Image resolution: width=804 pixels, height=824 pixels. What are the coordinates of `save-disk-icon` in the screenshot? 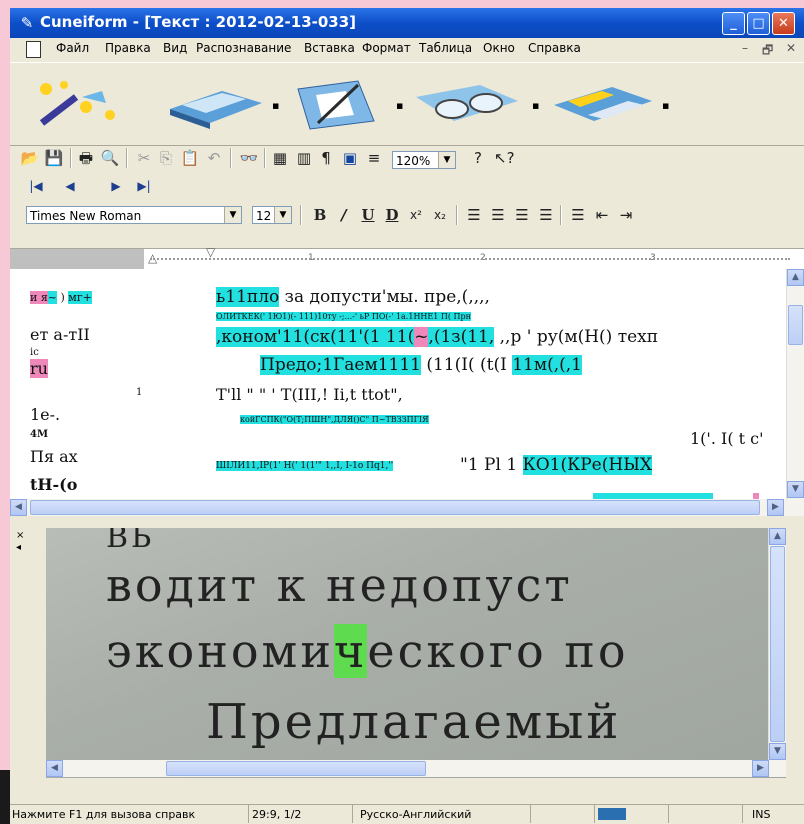 It's located at (603, 104).